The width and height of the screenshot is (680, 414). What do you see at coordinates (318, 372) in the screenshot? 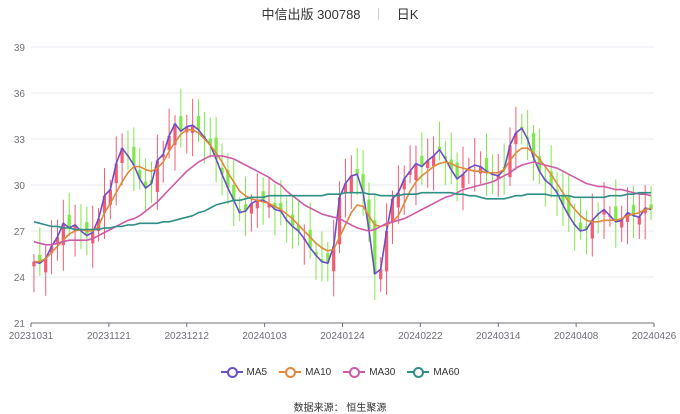
I see `legend-label: MA10` at bounding box center [318, 372].